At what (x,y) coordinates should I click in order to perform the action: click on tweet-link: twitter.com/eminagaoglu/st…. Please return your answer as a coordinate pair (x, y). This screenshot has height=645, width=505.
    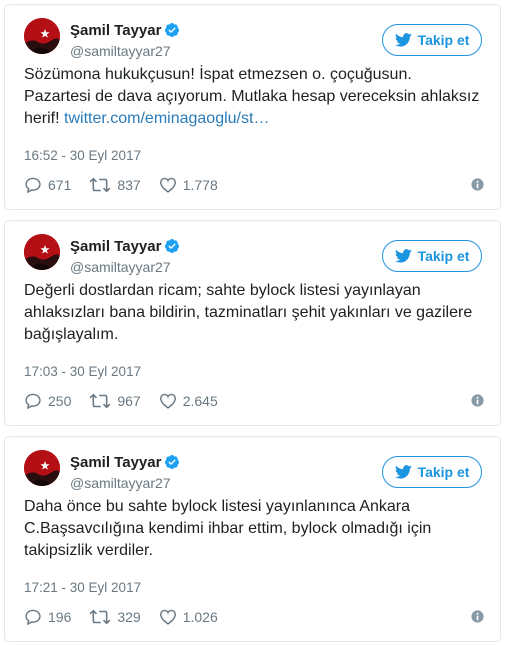
    Looking at the image, I should click on (166, 118).